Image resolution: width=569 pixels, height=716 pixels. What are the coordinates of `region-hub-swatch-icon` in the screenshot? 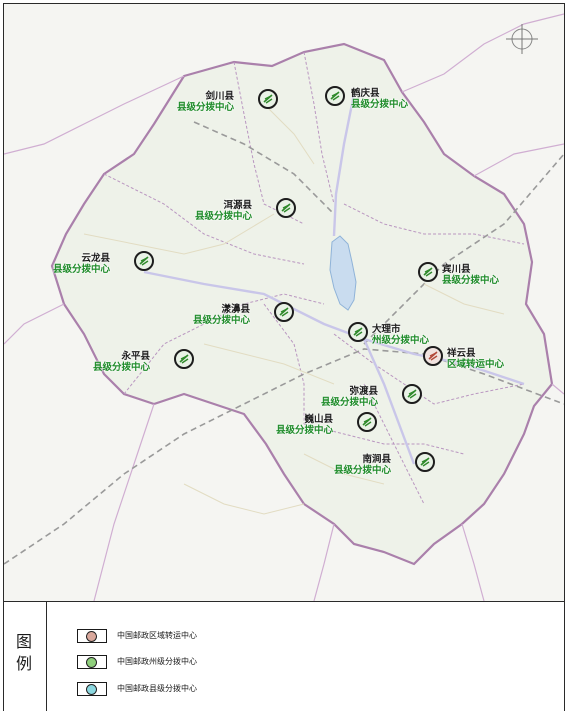 It's located at (92, 636).